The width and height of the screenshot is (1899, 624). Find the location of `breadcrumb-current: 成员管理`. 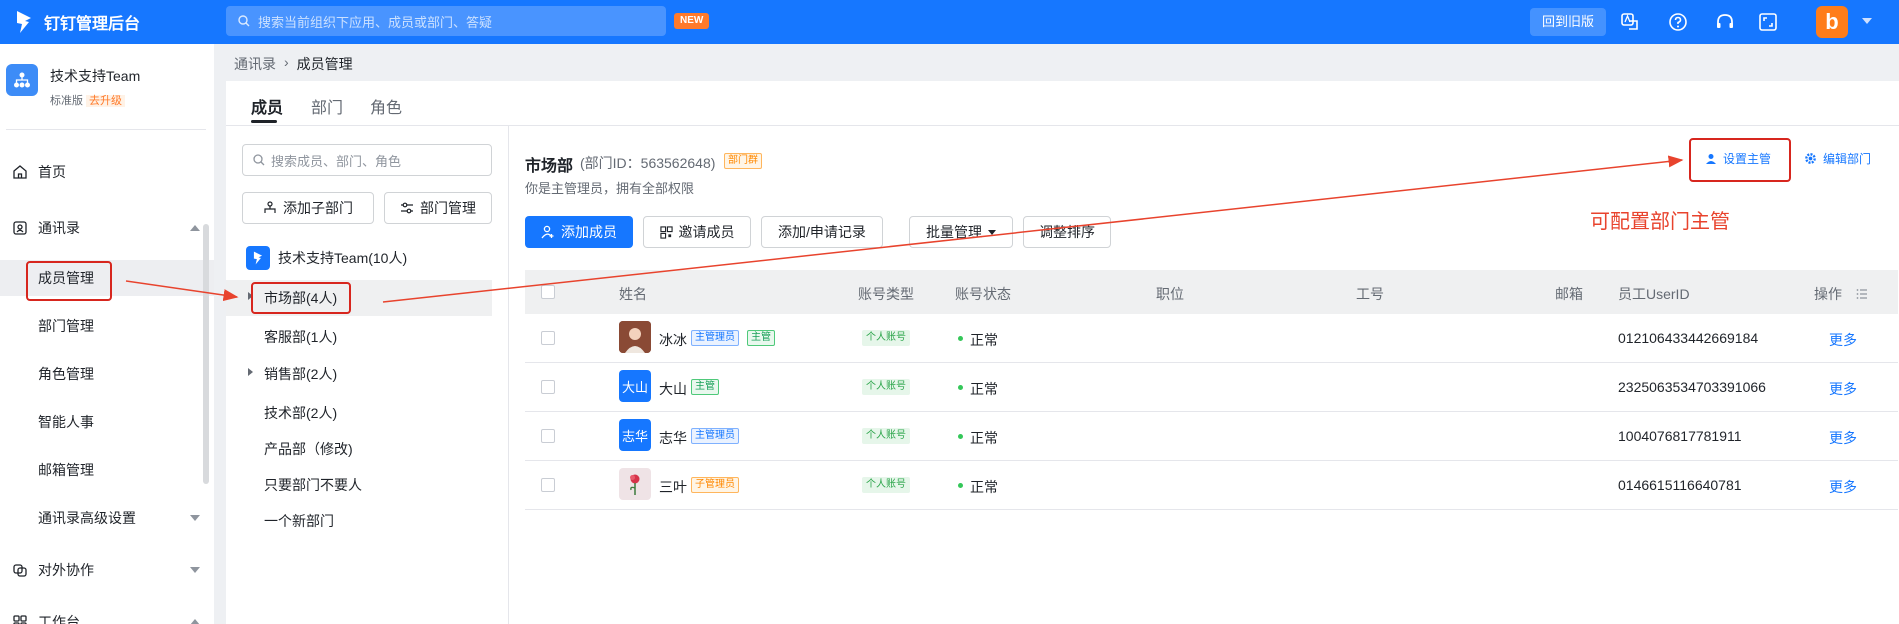

breadcrumb-current: 成员管理 is located at coordinates (324, 64).